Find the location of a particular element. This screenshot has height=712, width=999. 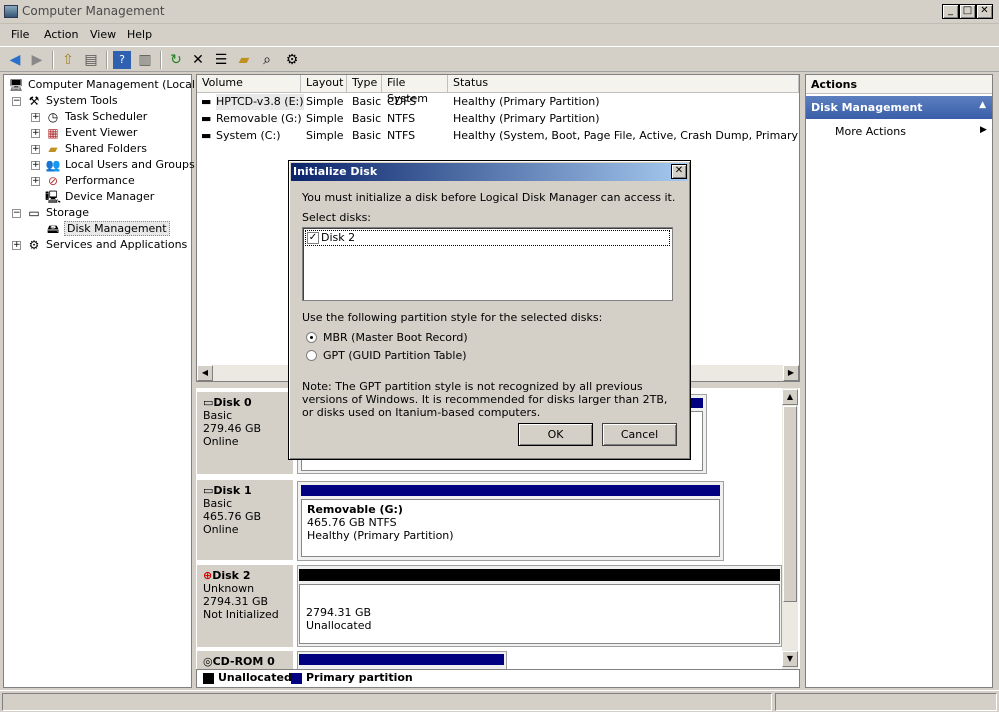

disk-2-checkbox: ✓ is located at coordinates (313, 238).